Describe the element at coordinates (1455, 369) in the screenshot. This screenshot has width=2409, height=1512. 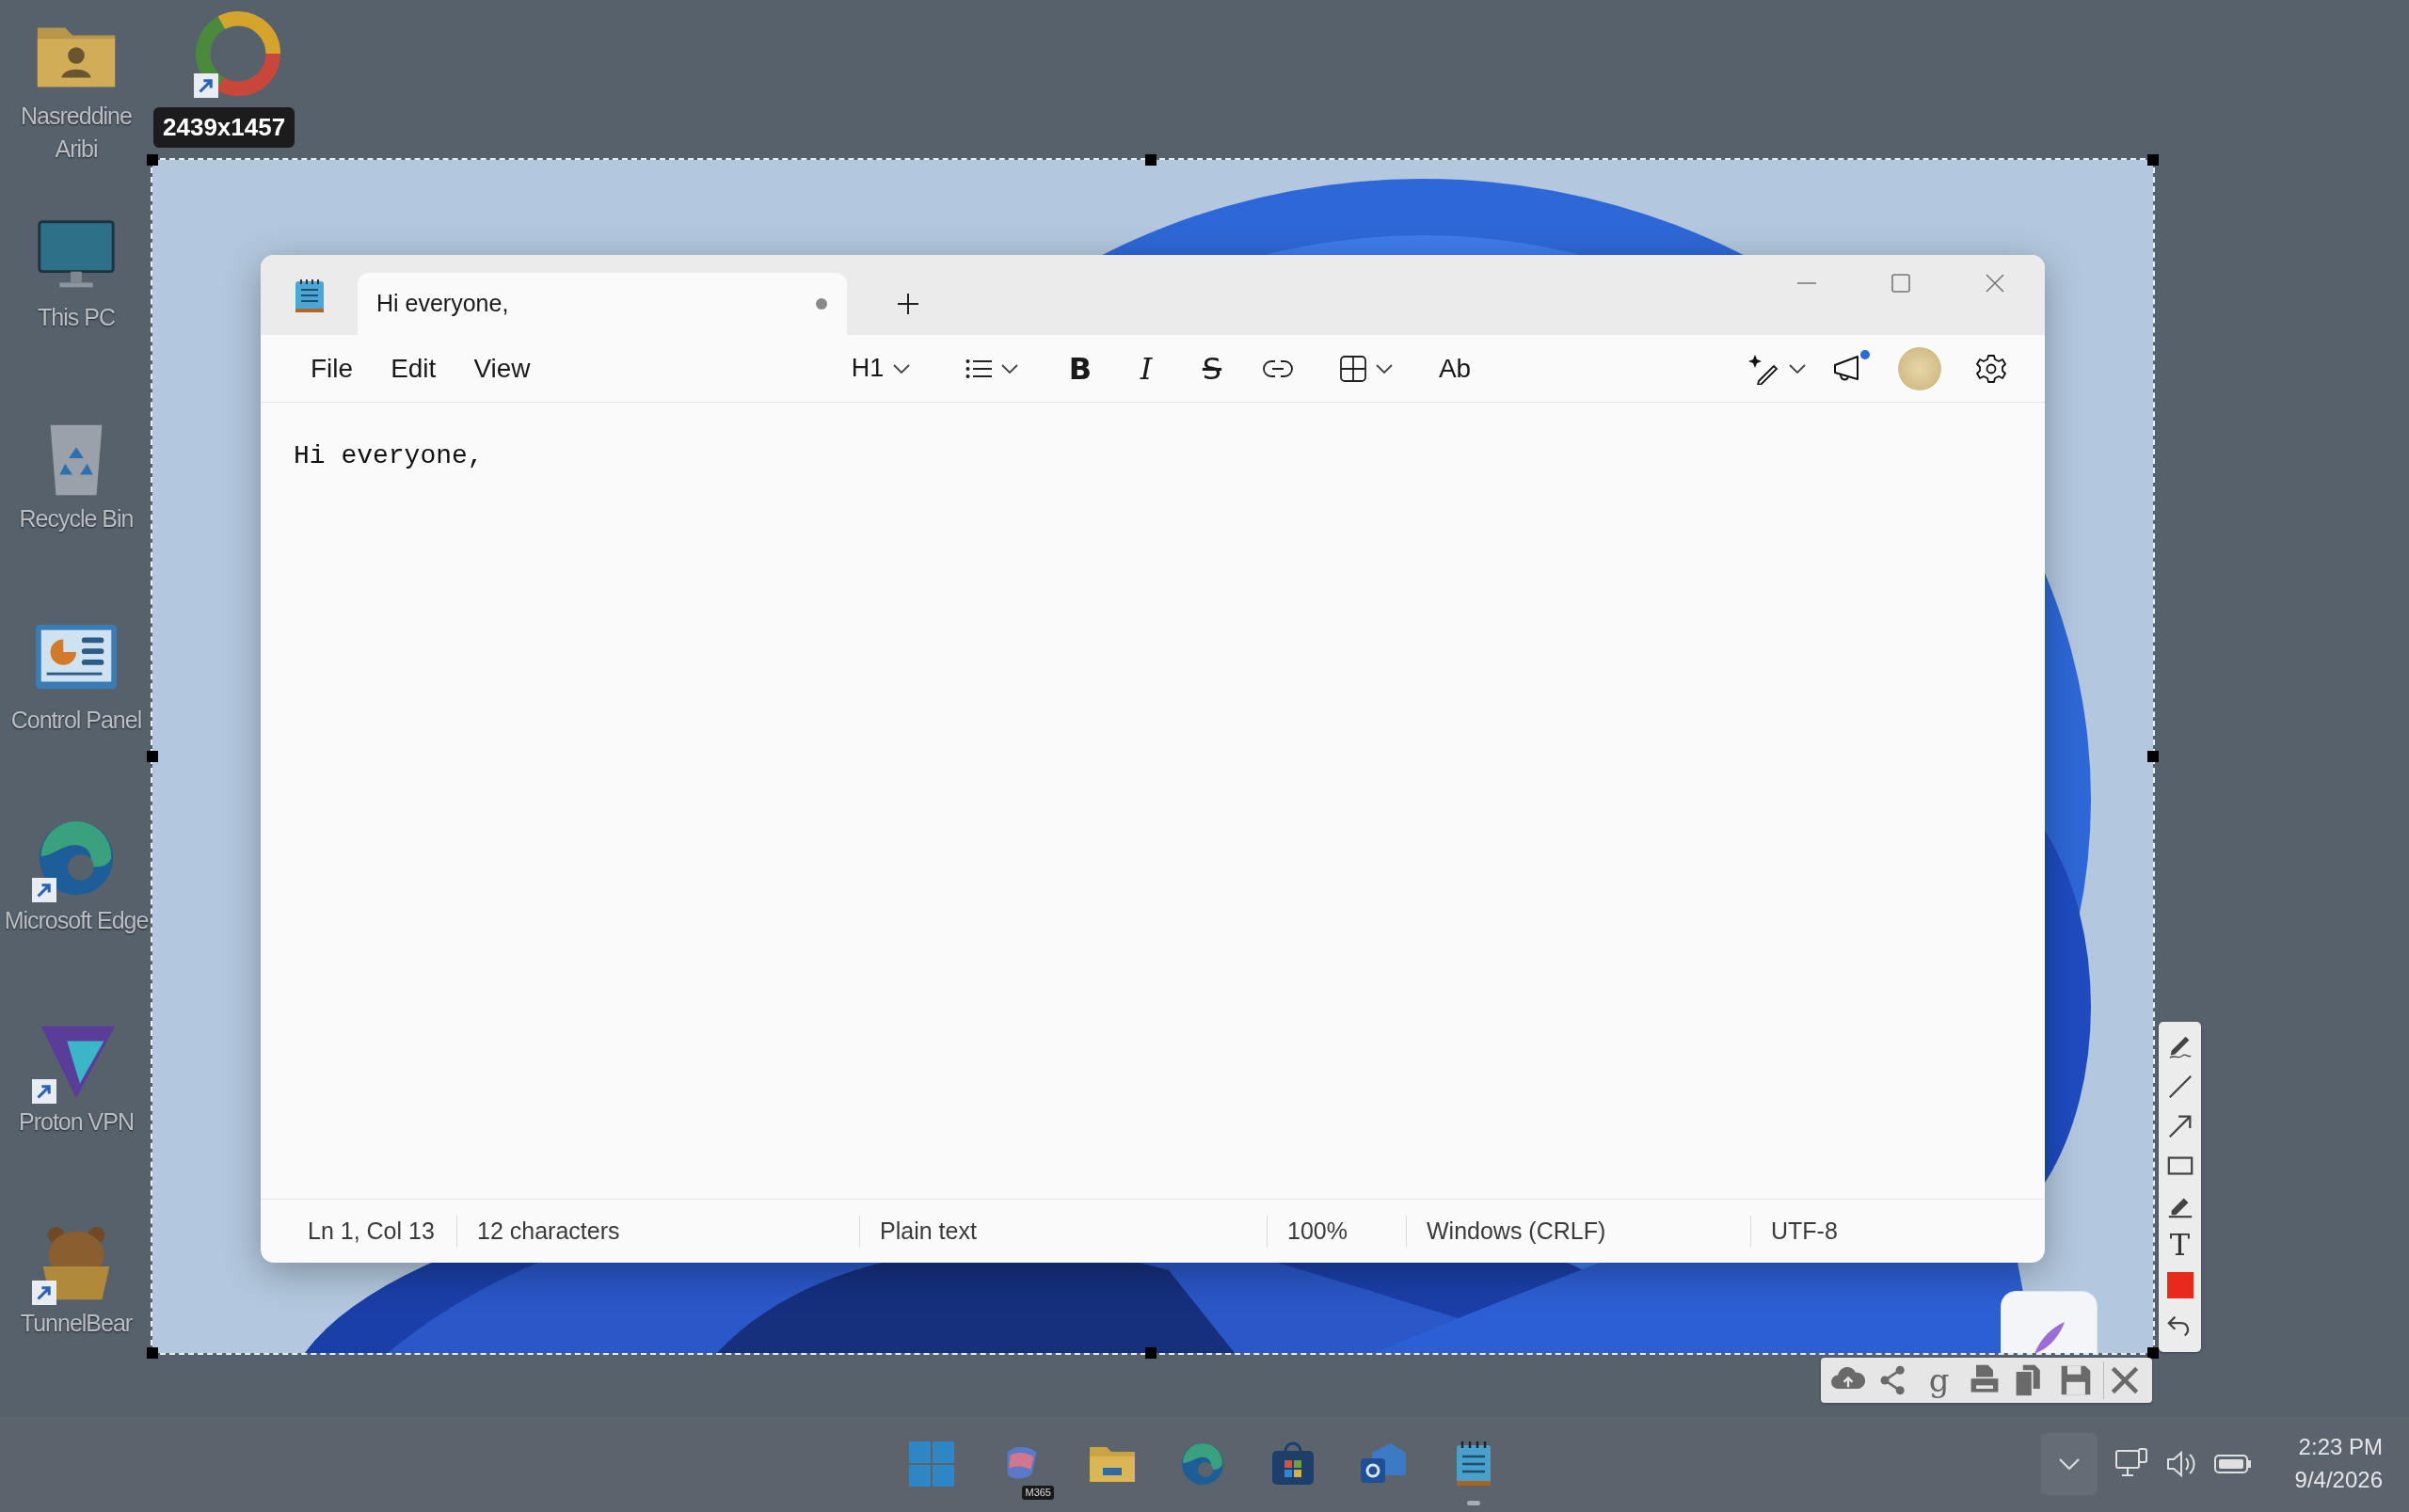
I see `spellcheck-button: Ab` at that location.